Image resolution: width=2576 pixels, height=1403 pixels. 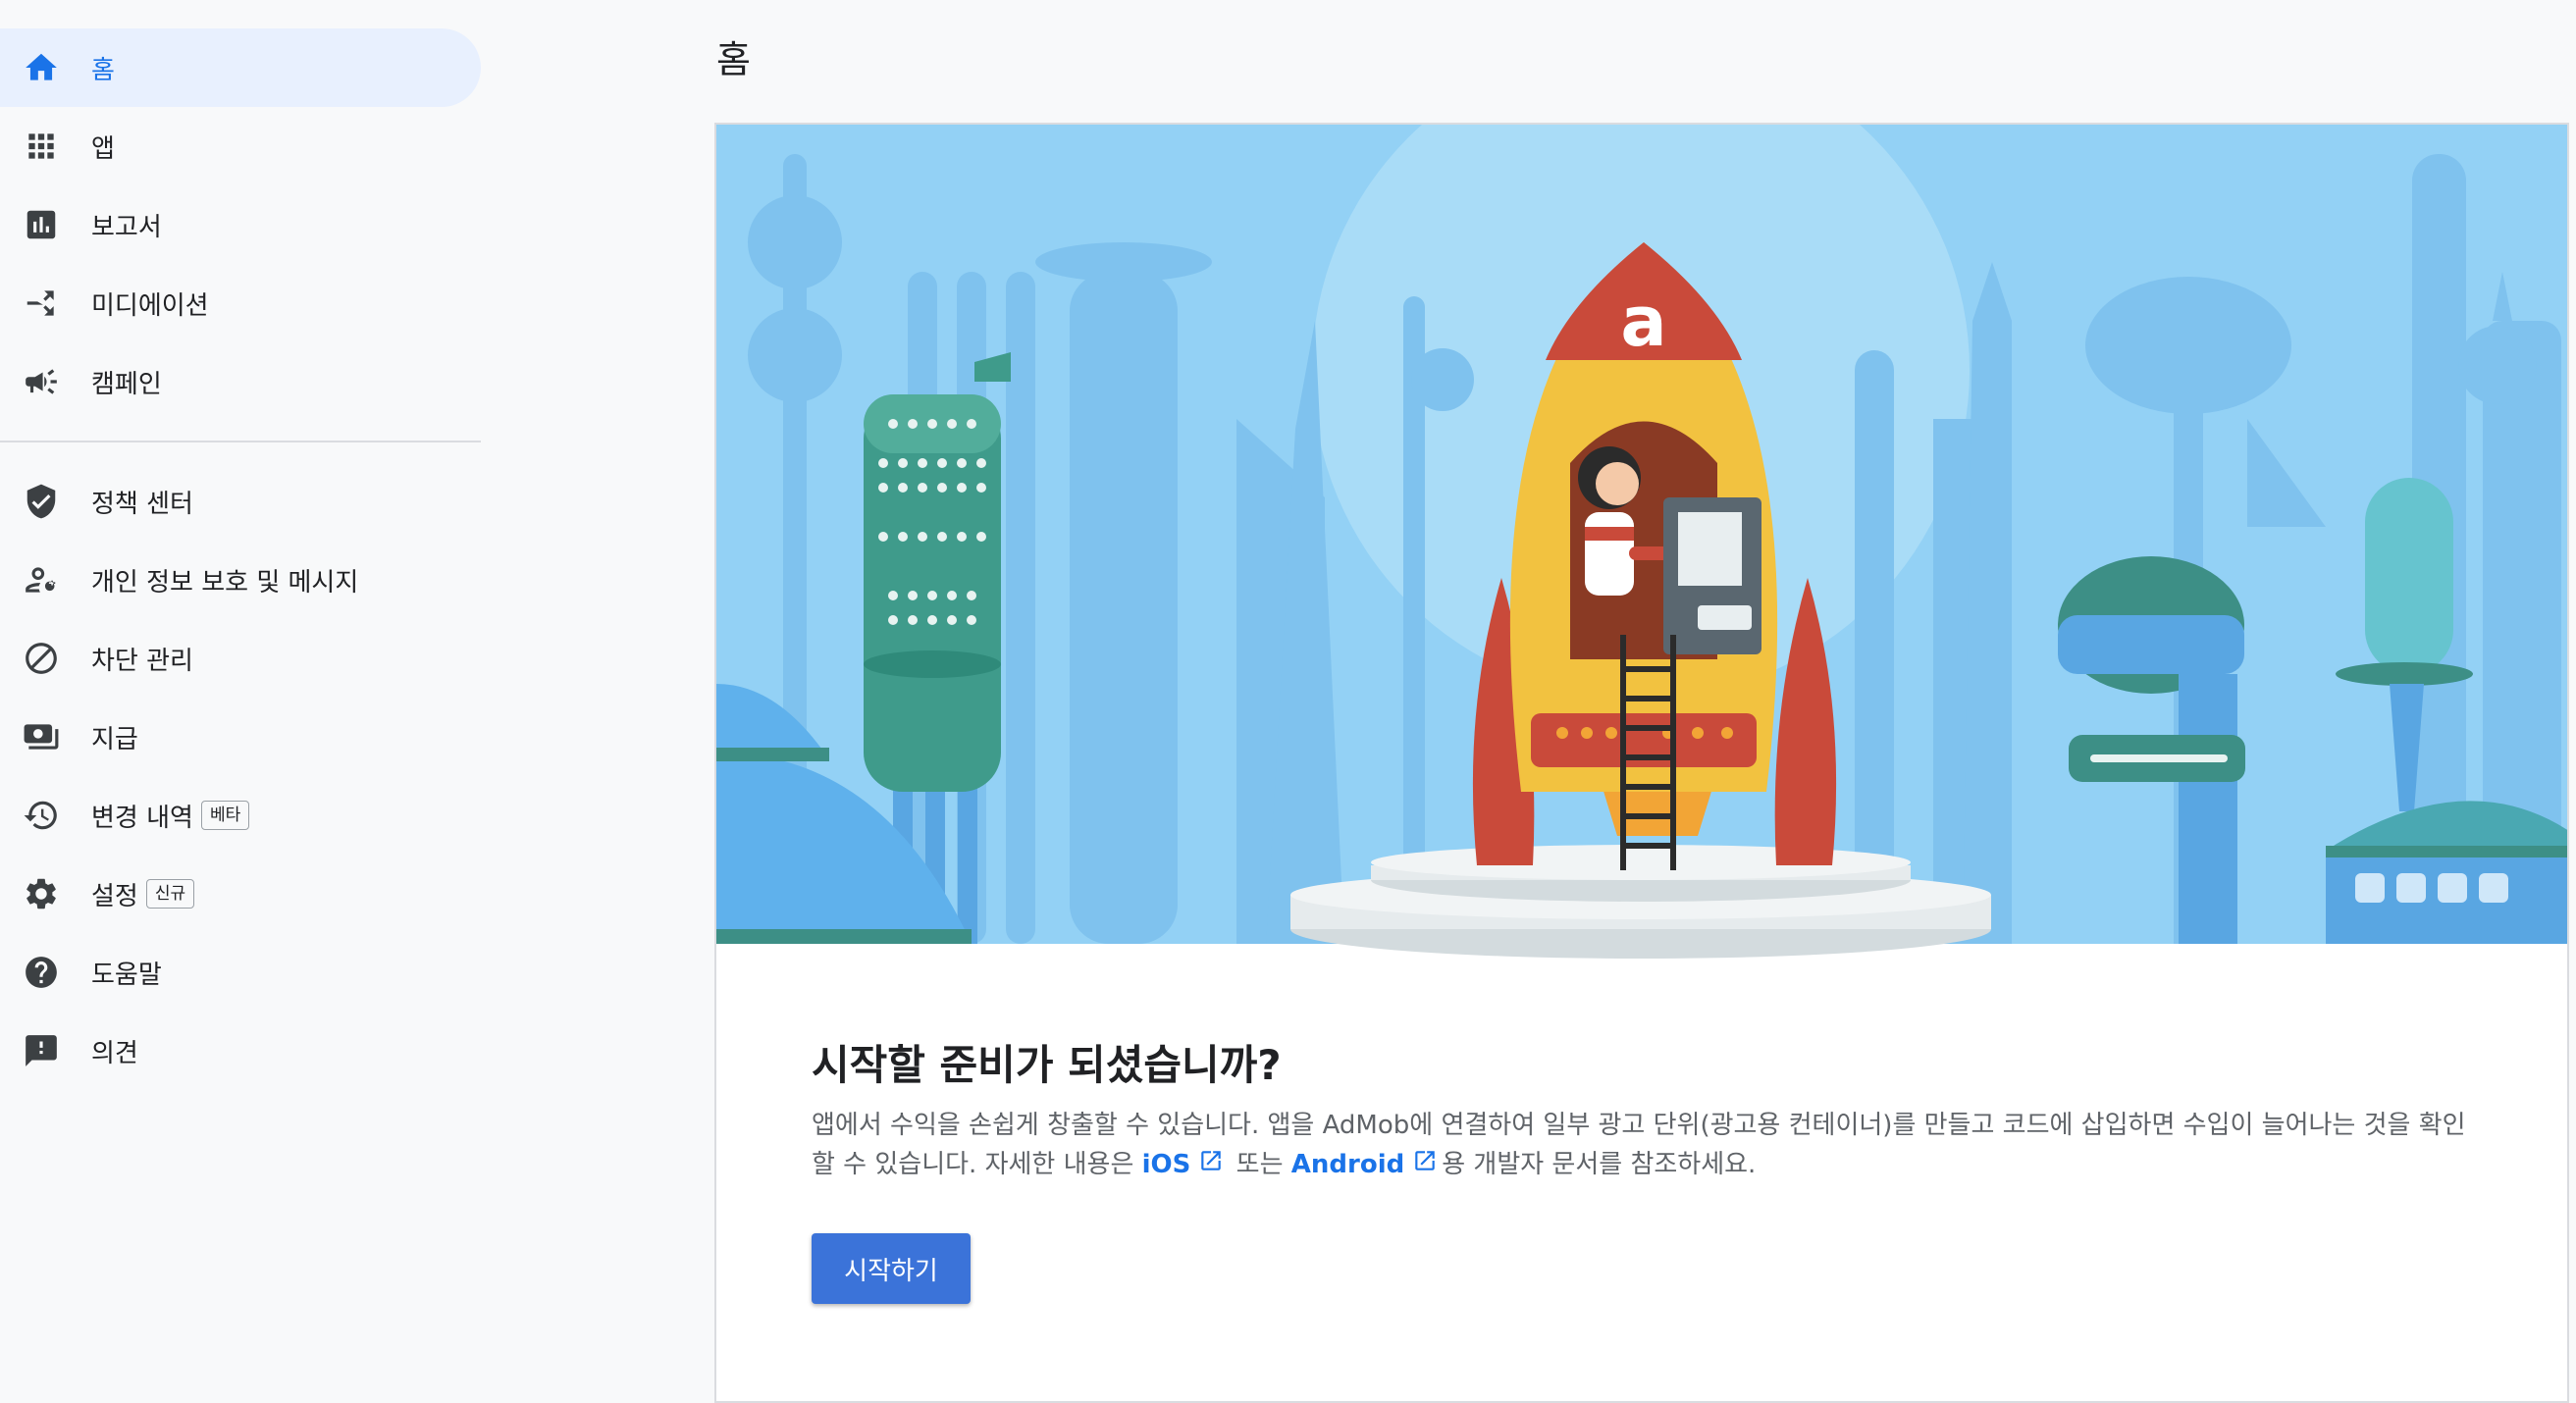 I want to click on sidebar-item-apps: 앱, so click(x=240, y=146).